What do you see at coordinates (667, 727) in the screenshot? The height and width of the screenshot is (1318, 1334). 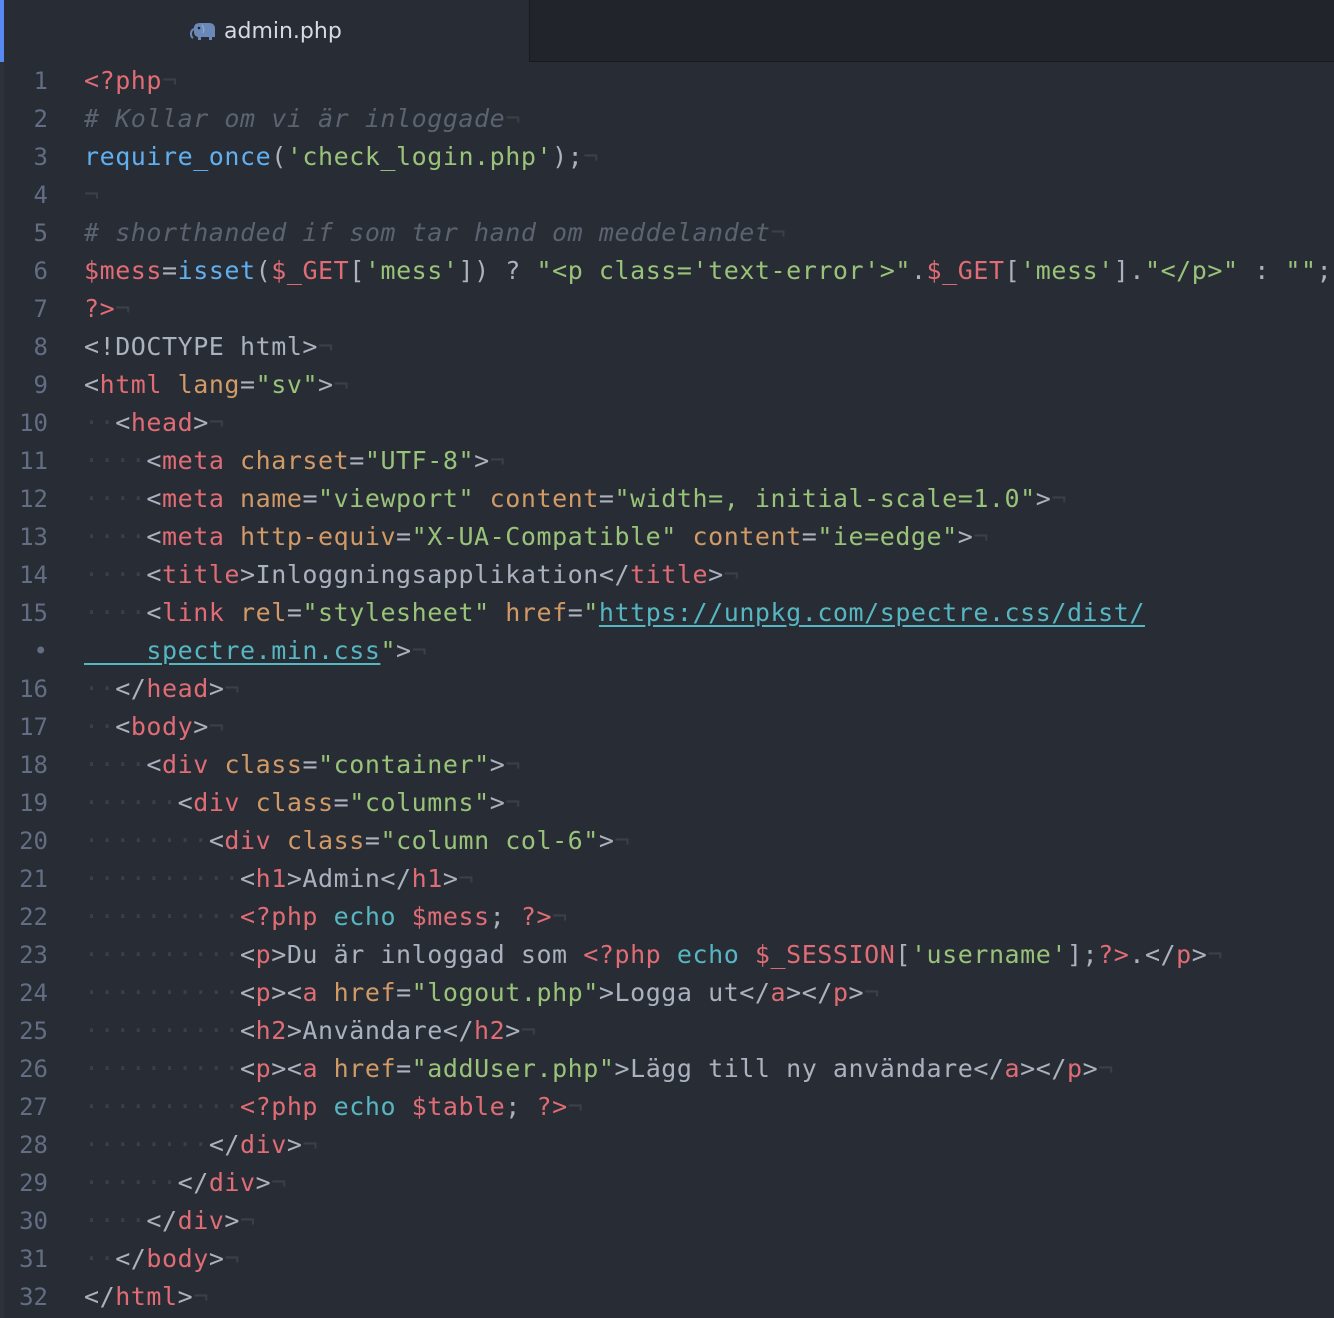 I see `code-line: 17 ··<body>¬` at bounding box center [667, 727].